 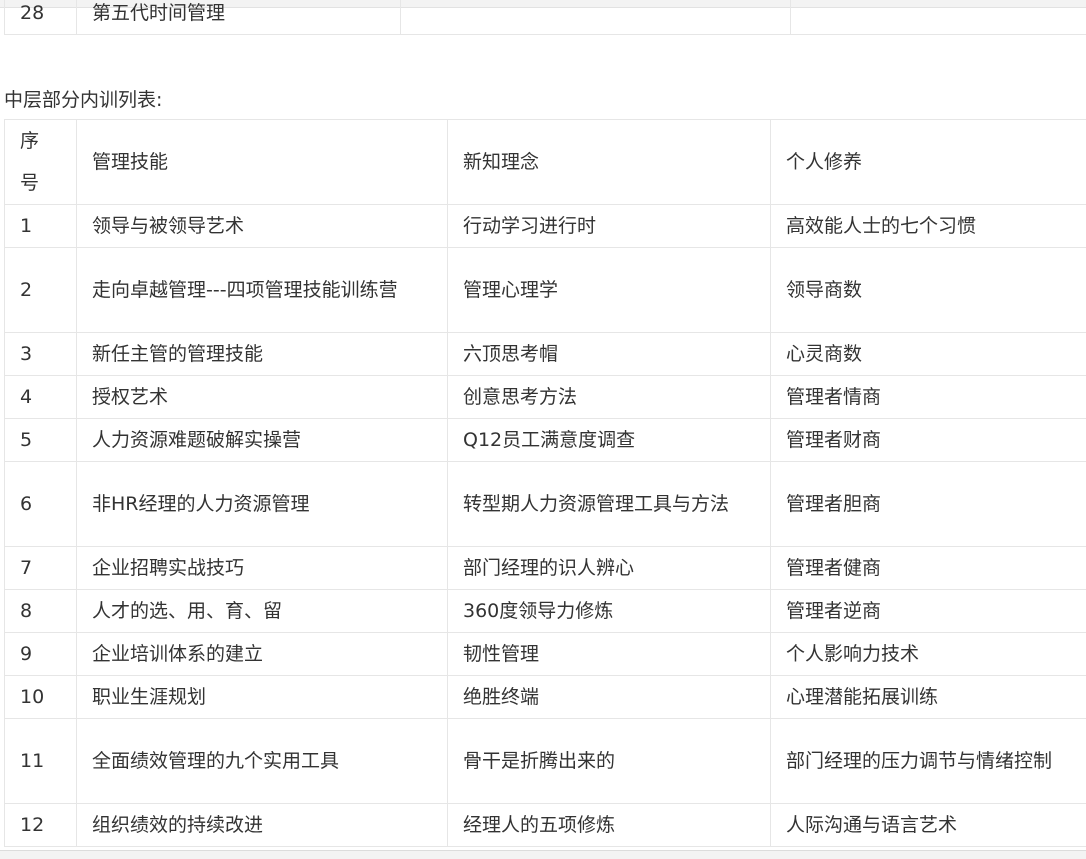 What do you see at coordinates (262, 440) in the screenshot?
I see `management-skill: 人力资源难题破解实操营` at bounding box center [262, 440].